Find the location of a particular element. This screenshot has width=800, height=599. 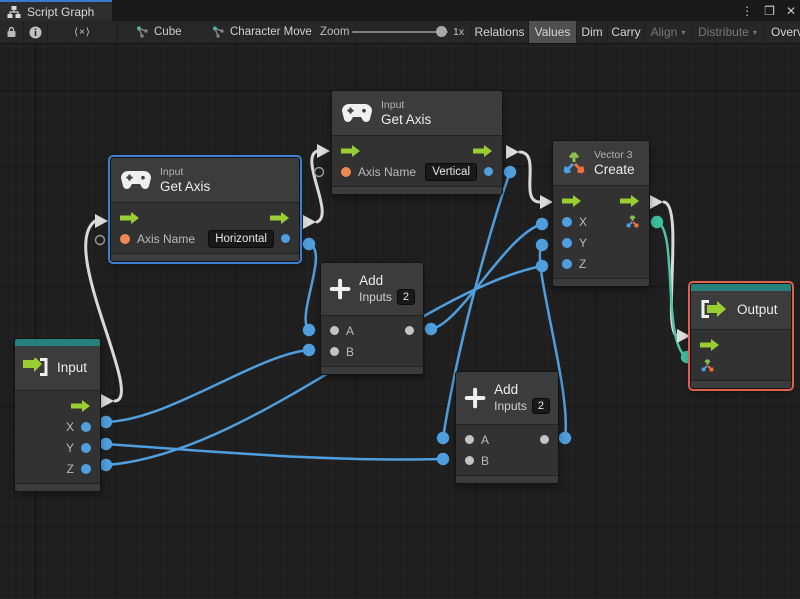

edit-code-label: ⟨×⟩ is located at coordinates (82, 32).